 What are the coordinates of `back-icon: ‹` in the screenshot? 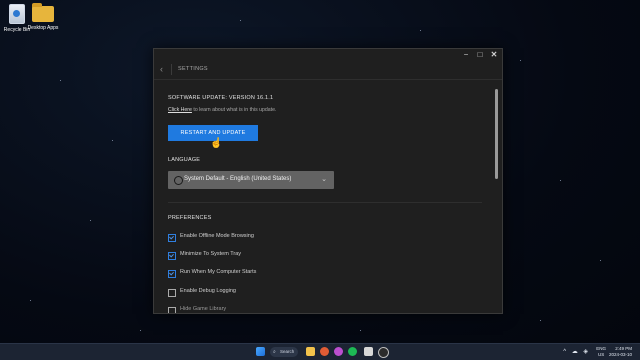 It's located at (161, 69).